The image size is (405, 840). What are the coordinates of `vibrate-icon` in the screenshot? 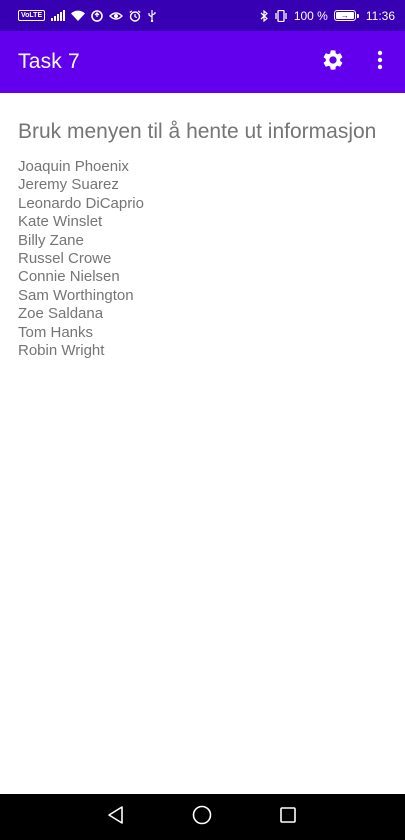 It's located at (281, 15).